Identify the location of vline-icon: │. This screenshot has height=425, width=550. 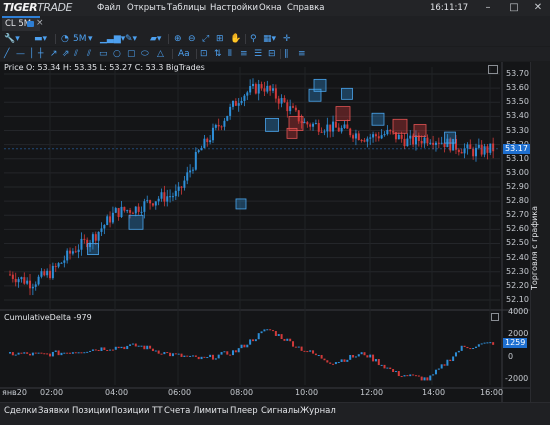
(31, 54).